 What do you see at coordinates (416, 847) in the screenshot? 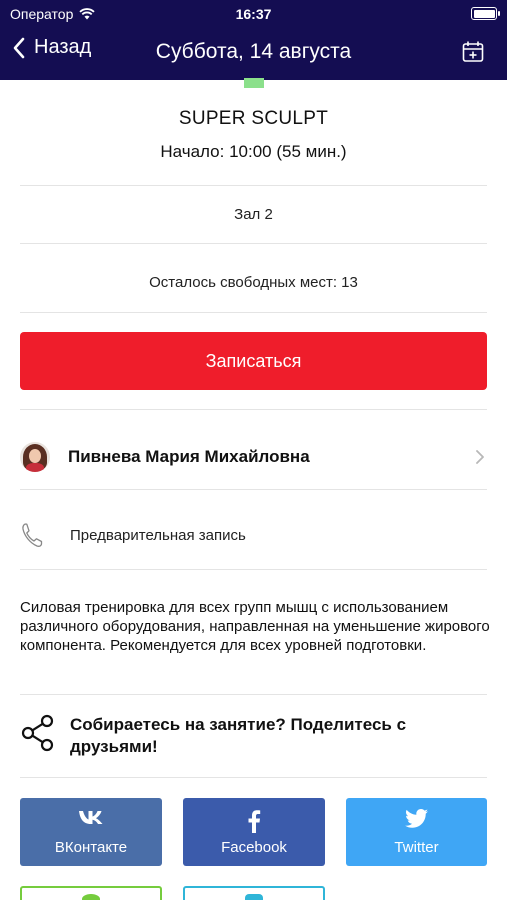
I see `twitter-label: Twitter` at bounding box center [416, 847].